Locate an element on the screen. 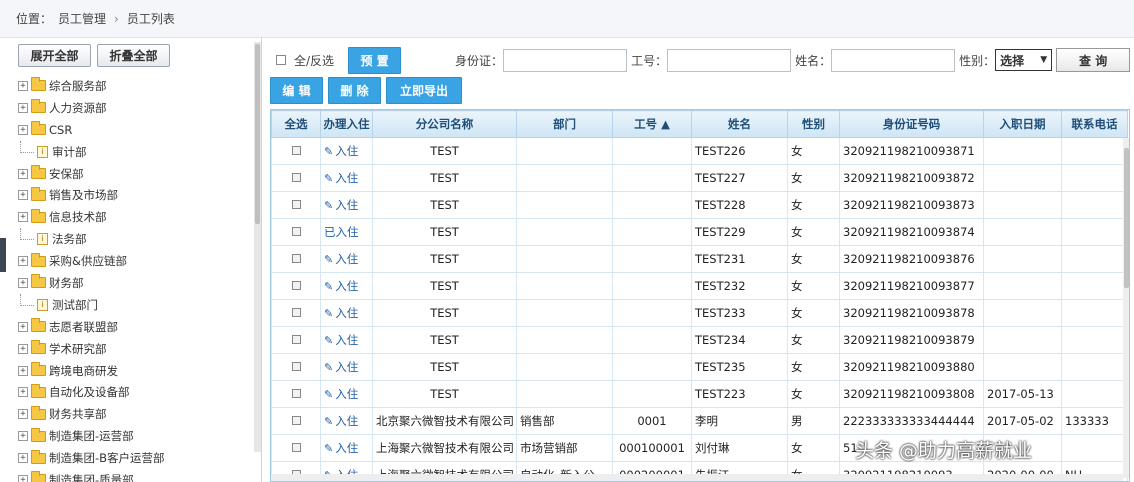  table-row: ✎ 入住 TEST TEST233 女 320921198210093878 is located at coordinates (699, 313).